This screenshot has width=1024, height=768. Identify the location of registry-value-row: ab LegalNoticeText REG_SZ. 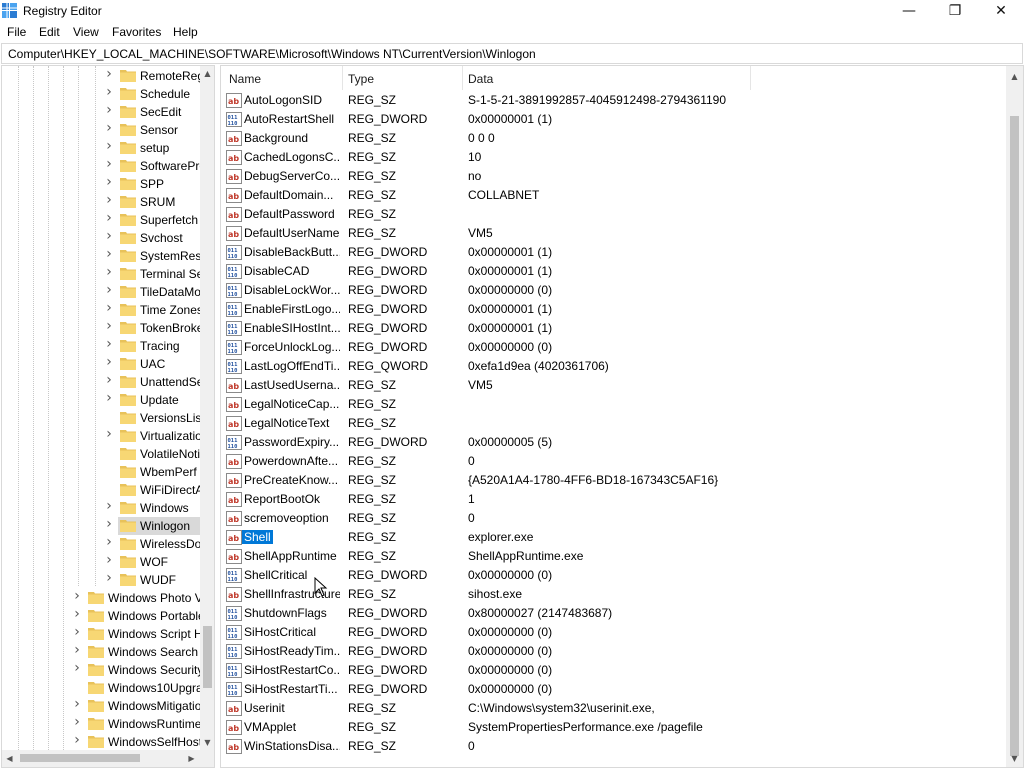
(613, 423).